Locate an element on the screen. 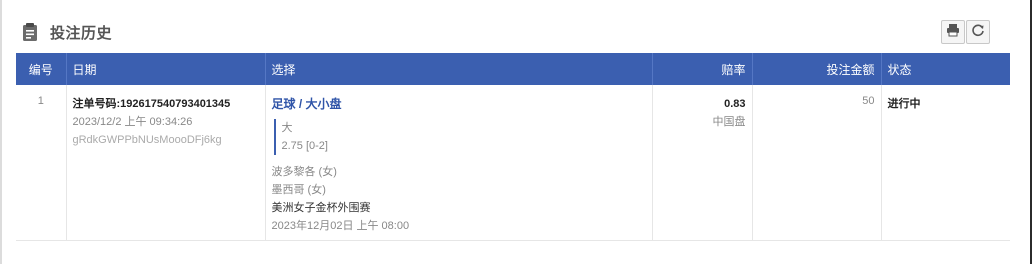 This screenshot has width=1032, height=264. away-team: 墨西哥 (女) is located at coordinates (298, 190).